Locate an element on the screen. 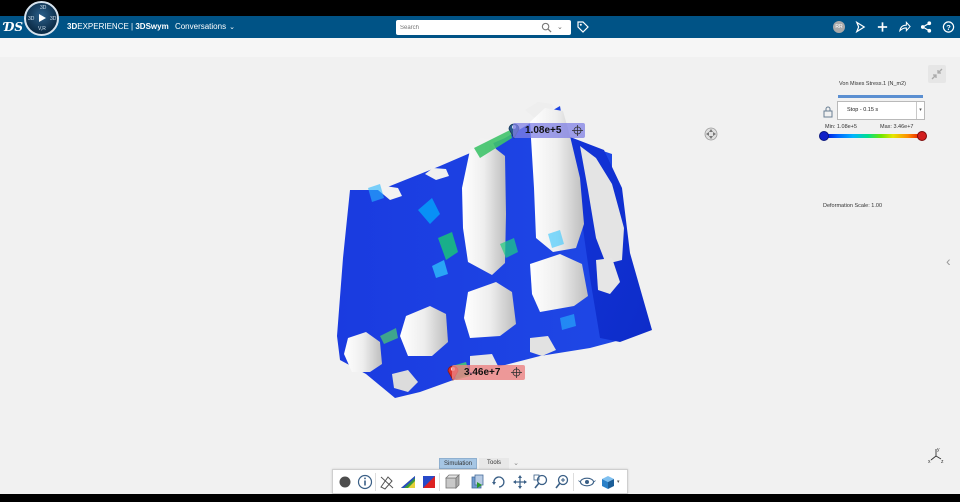  search-dropdown-icon: ⌄ is located at coordinates (560, 27).